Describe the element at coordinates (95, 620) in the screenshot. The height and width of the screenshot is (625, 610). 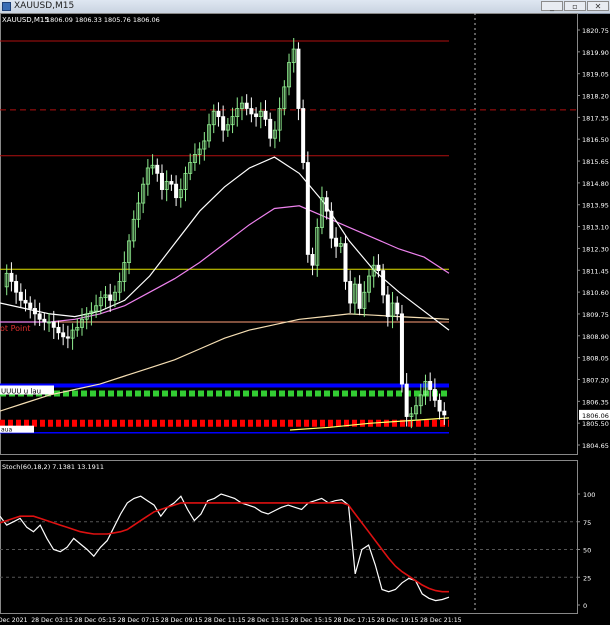
I see `time-tick-label: 28 Dec 05:15` at that location.